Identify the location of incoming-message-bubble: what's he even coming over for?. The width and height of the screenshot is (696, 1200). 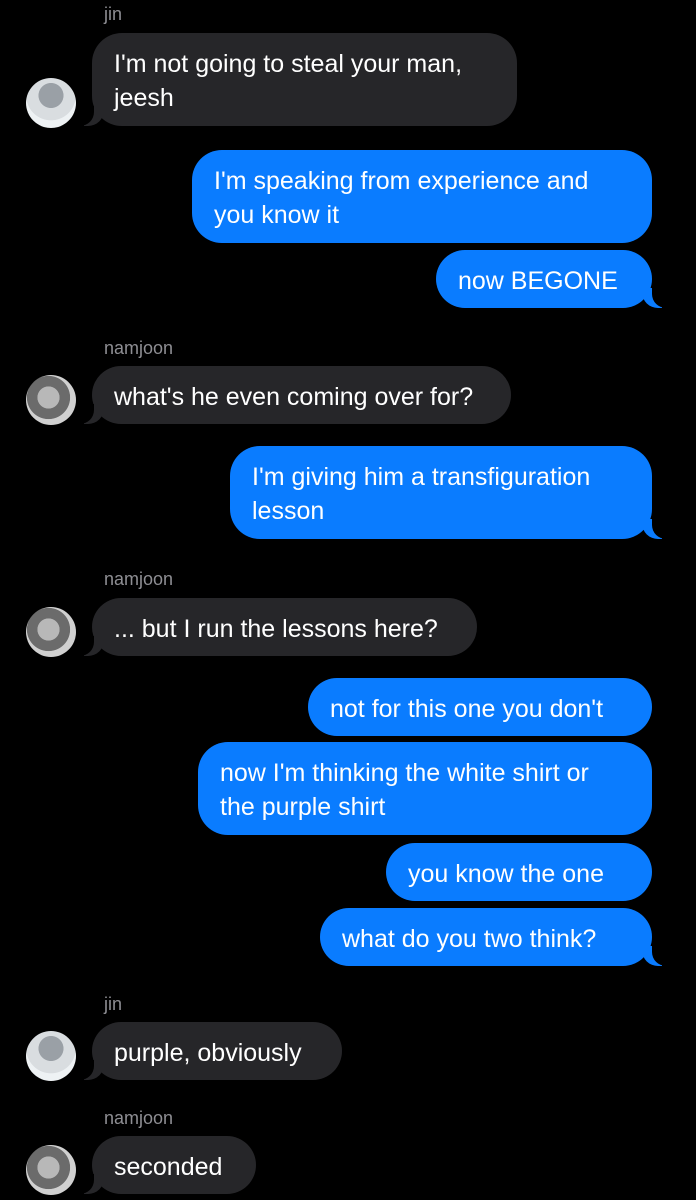
(301, 395).